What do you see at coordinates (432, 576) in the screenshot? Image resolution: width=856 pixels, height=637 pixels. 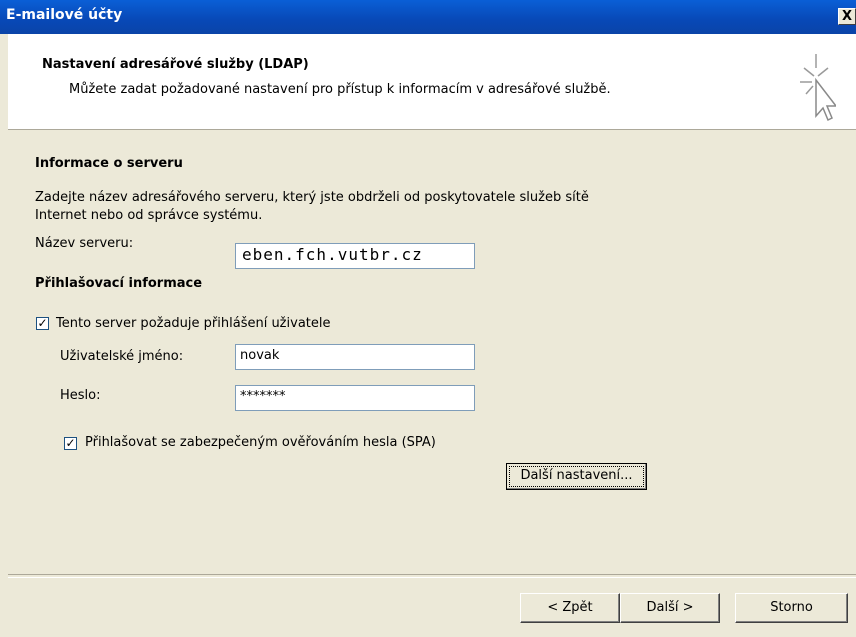 I see `footer-separator` at bounding box center [432, 576].